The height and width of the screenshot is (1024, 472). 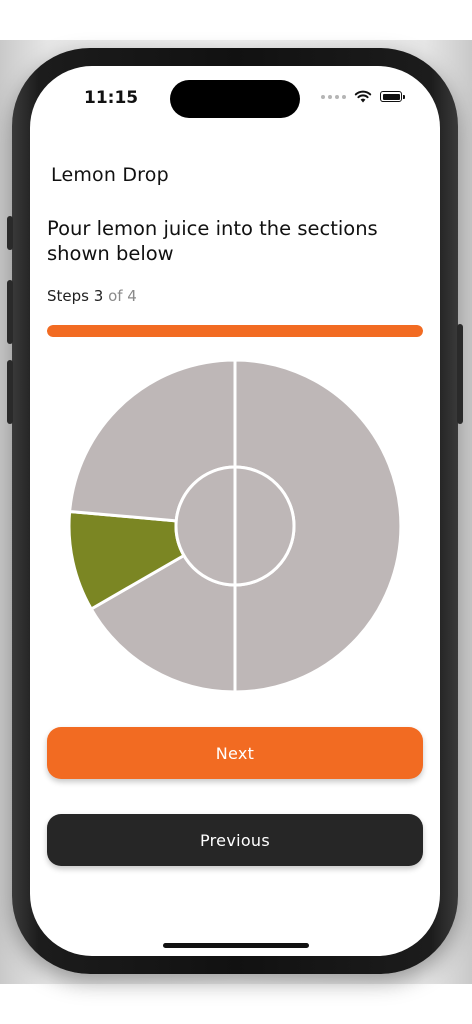 I want to click on steps-current: 3, so click(x=98, y=296).